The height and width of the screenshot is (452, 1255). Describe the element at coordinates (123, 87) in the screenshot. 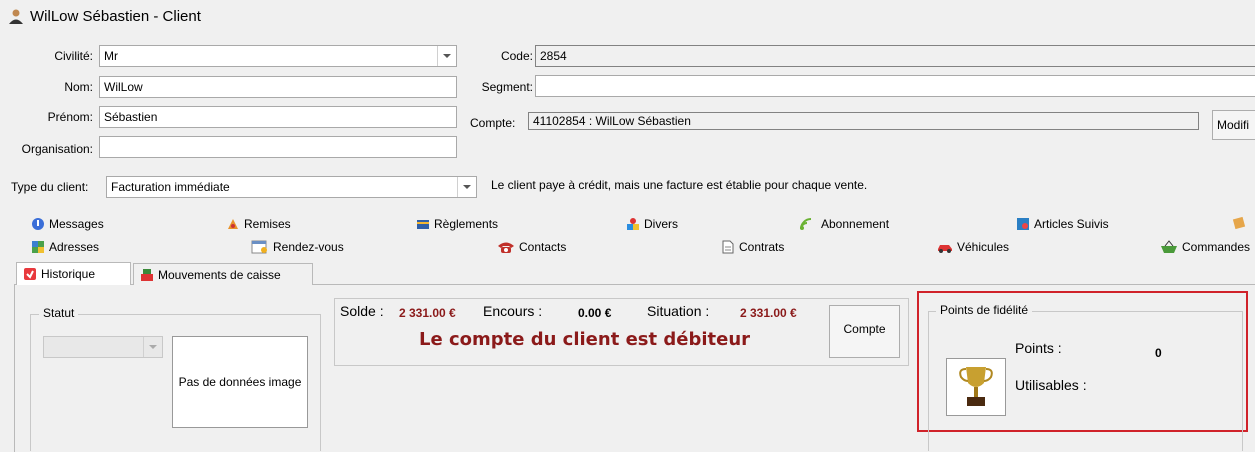

I see `nom-value: WilLow` at that location.